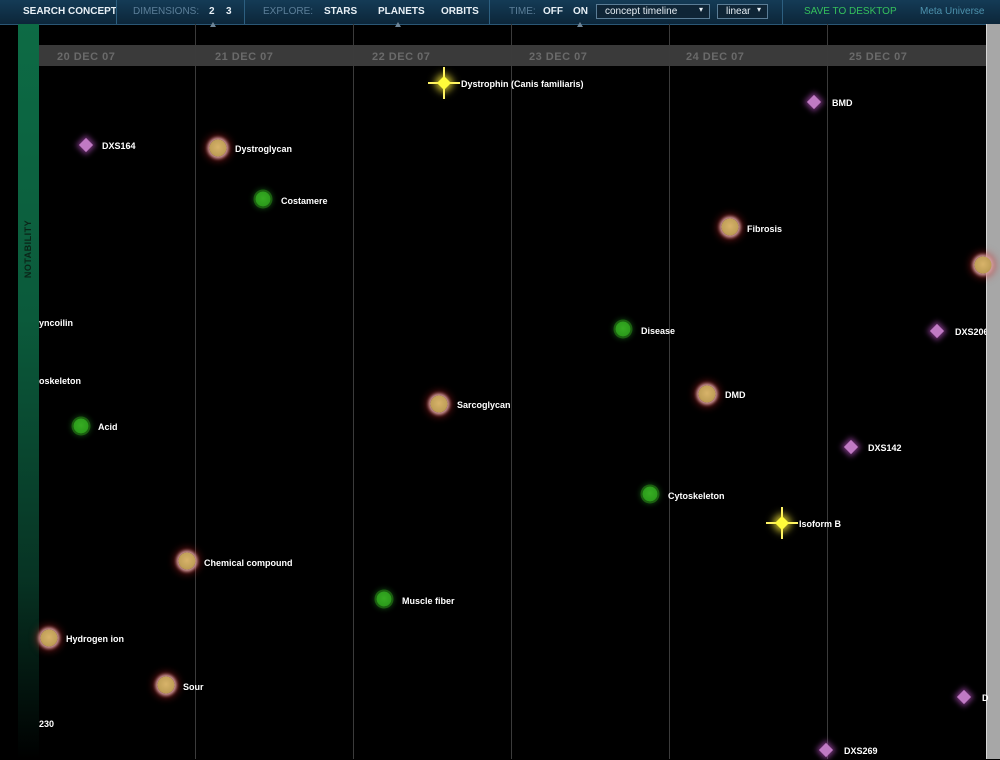 The image size is (1000, 760). I want to click on node-label: Sarcoglycan, so click(484, 405).